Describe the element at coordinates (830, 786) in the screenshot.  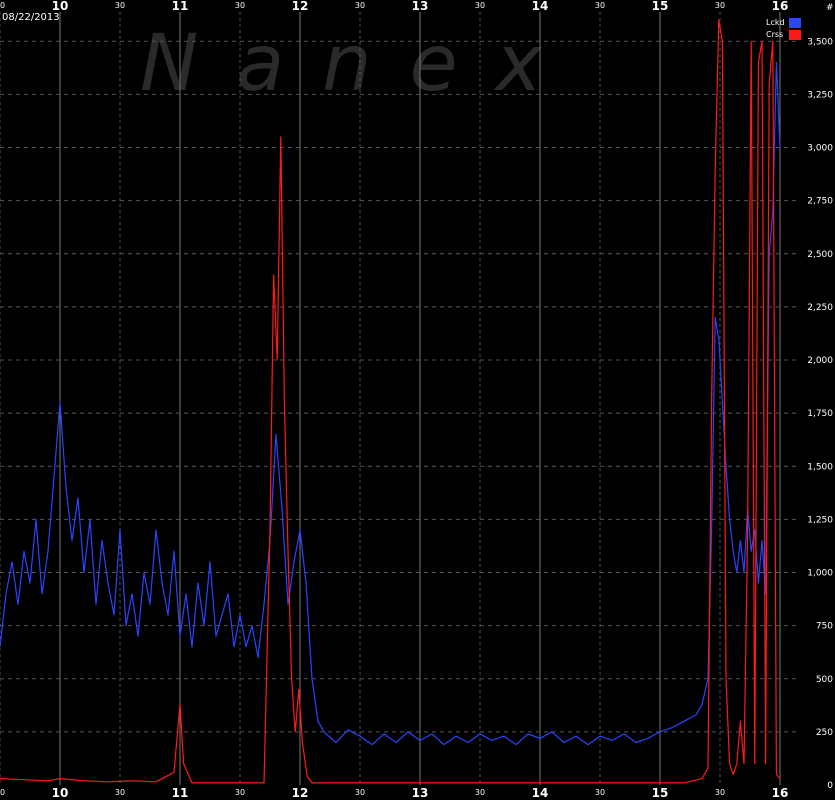
I see `y-tick-label: 0` at that location.